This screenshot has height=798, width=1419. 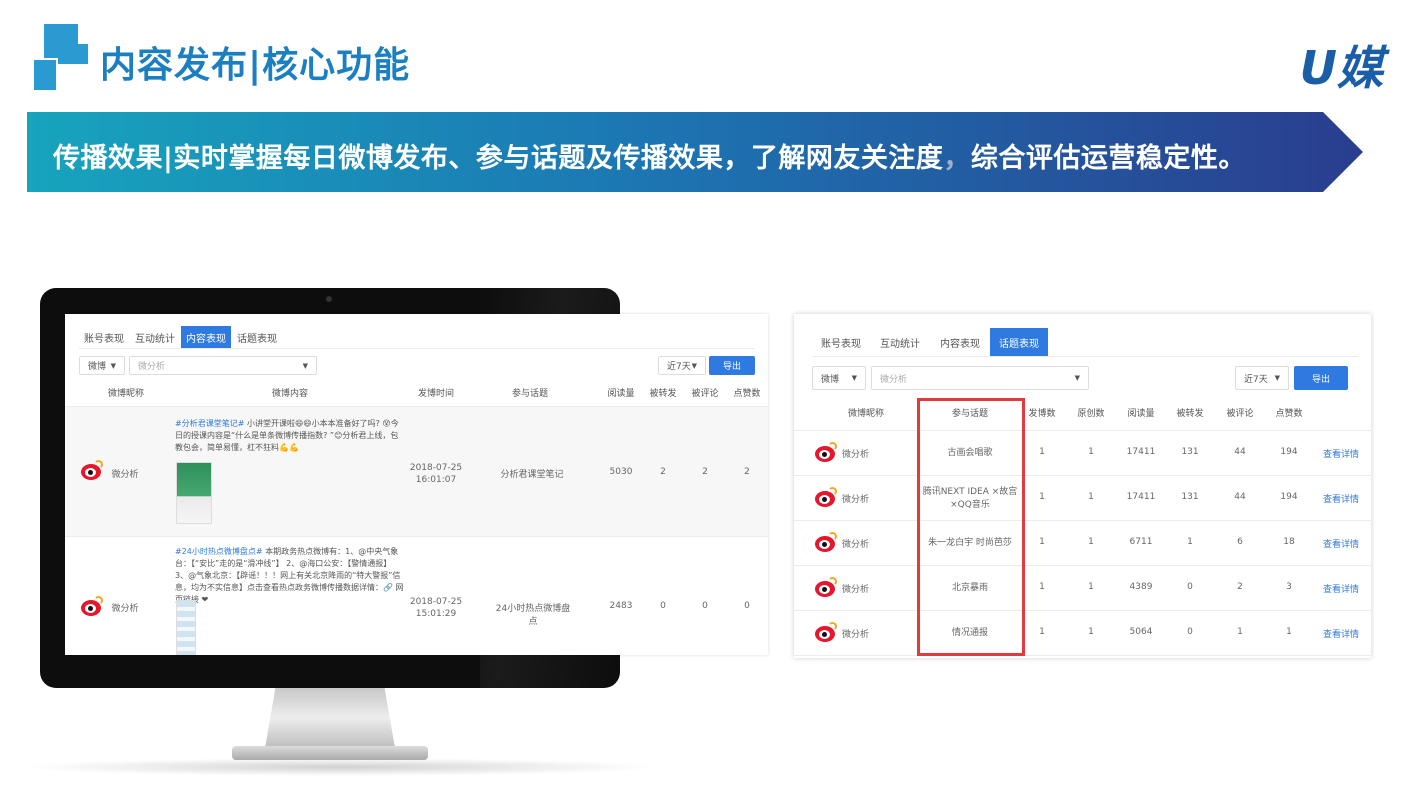 I want to click on post-topic-tag: #分析君课堂笔记#, so click(x=209, y=423).